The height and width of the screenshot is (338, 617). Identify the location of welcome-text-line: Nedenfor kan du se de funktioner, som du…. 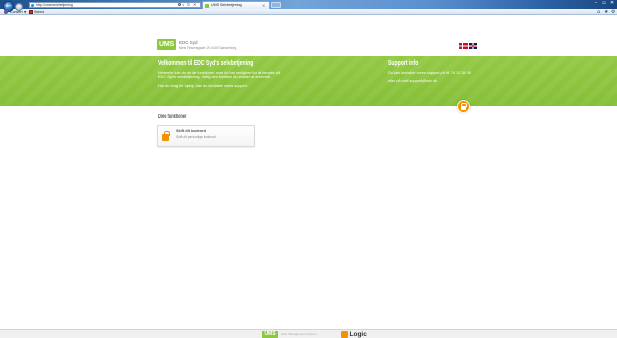
(219, 72).